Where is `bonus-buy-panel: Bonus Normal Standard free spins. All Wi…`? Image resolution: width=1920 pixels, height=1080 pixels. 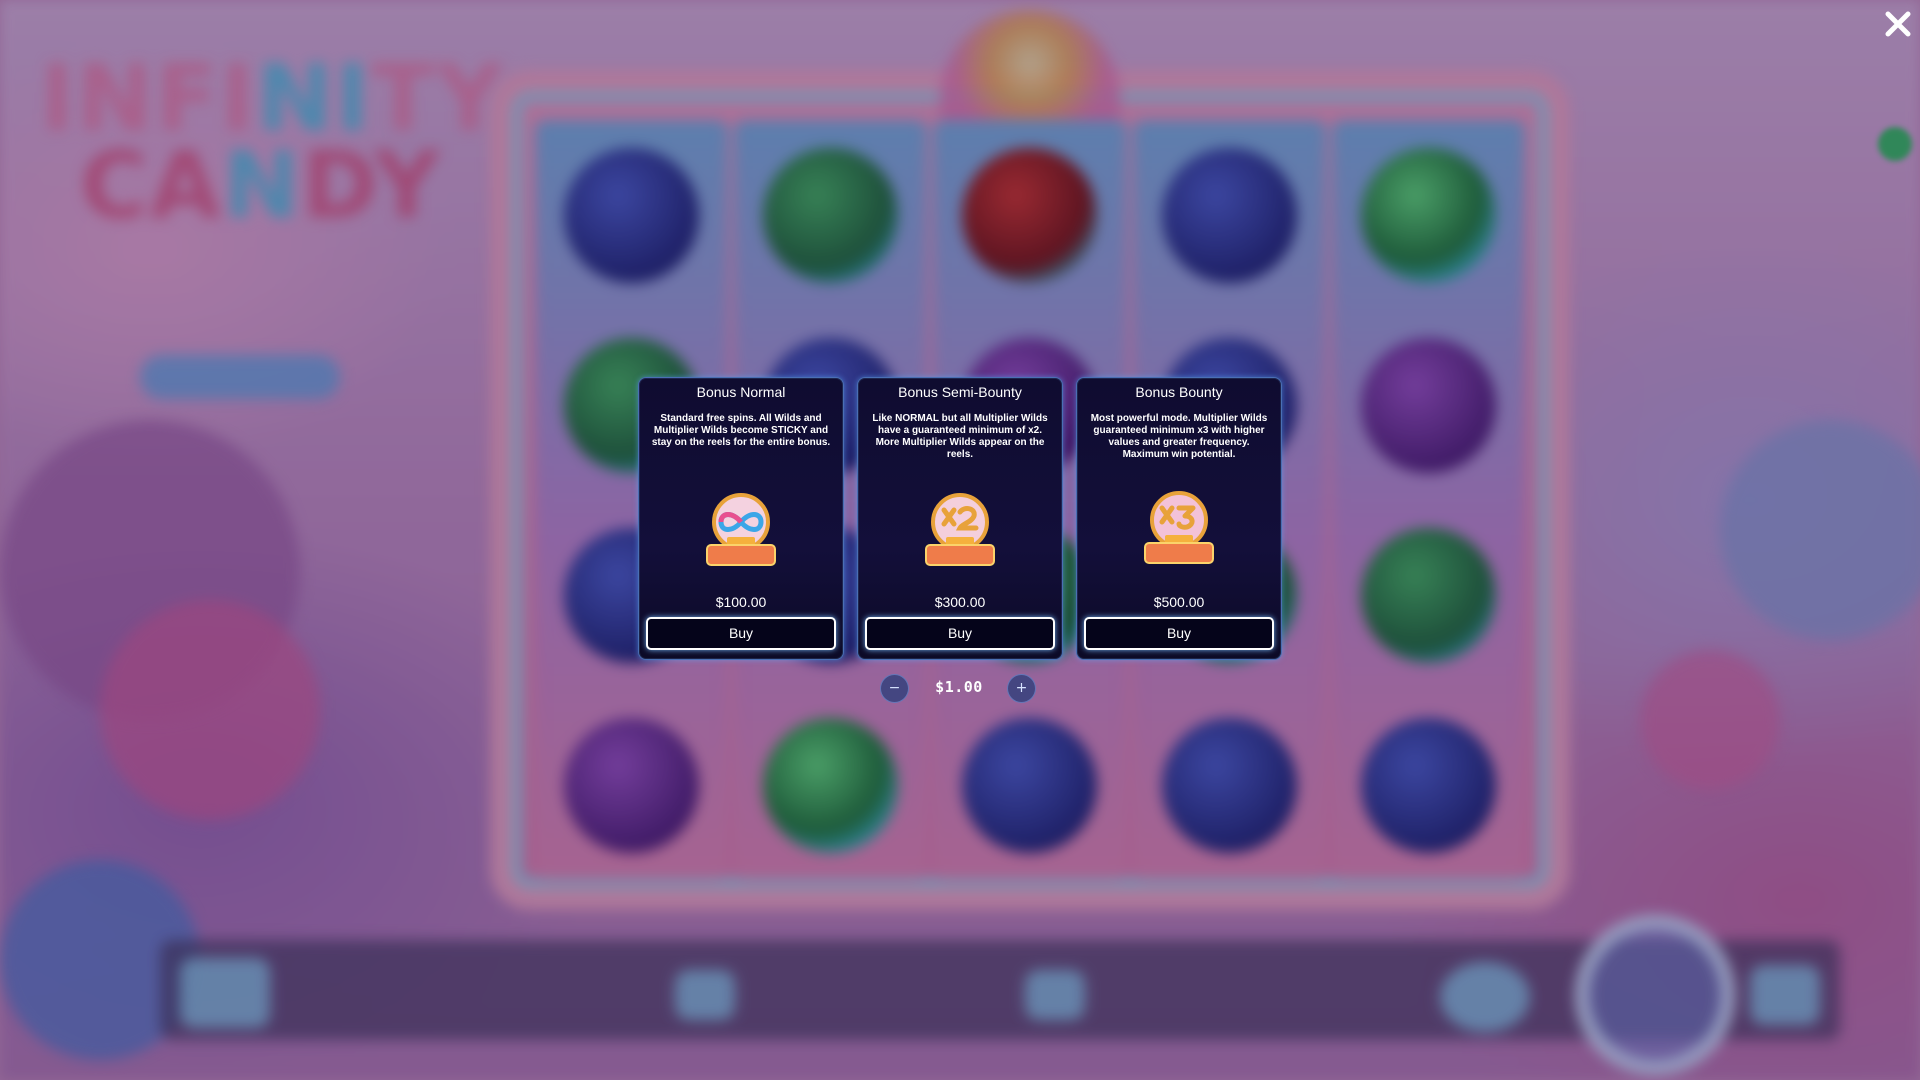 bonus-buy-panel: Bonus Normal Standard free spins. All Wi… is located at coordinates (960, 518).